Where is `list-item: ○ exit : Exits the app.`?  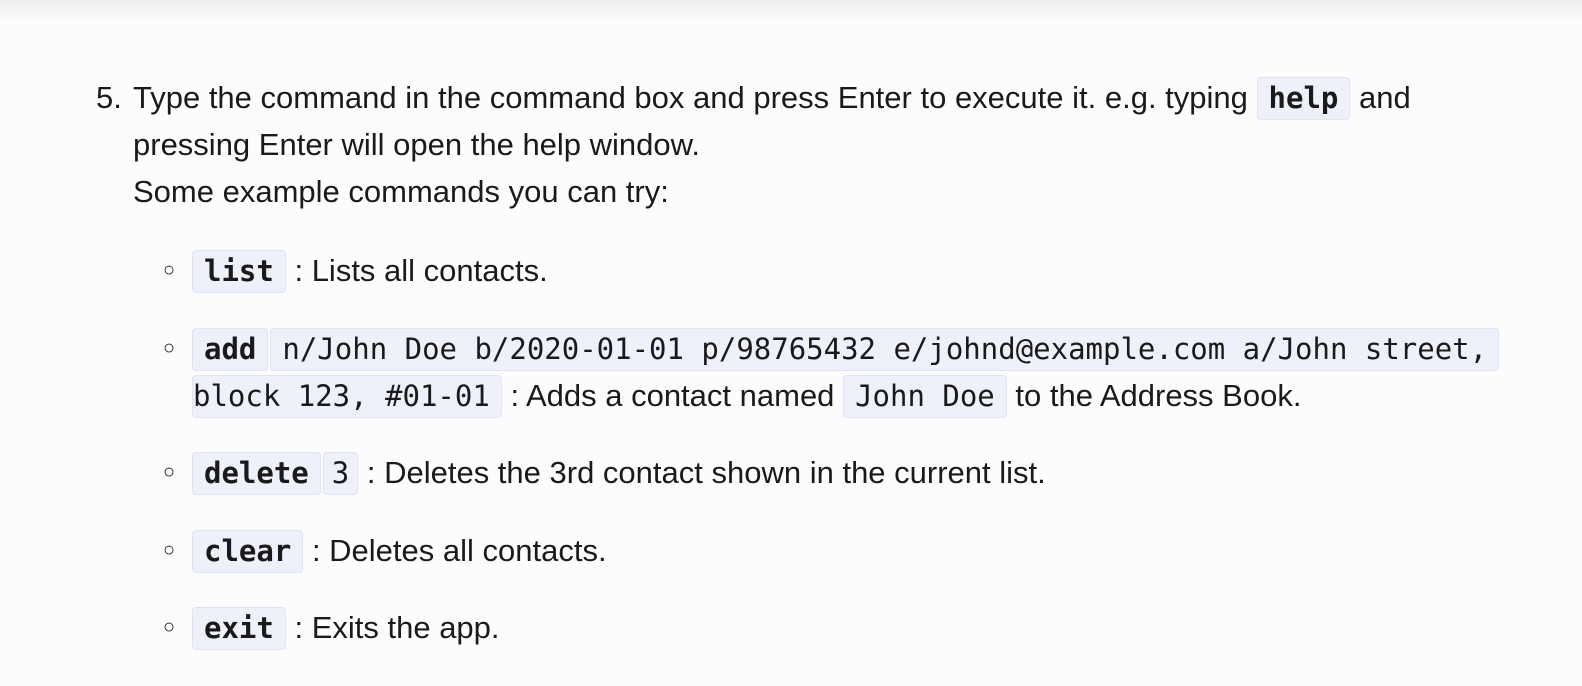 list-item: ○ exit : Exits the app. is located at coordinates (331, 627).